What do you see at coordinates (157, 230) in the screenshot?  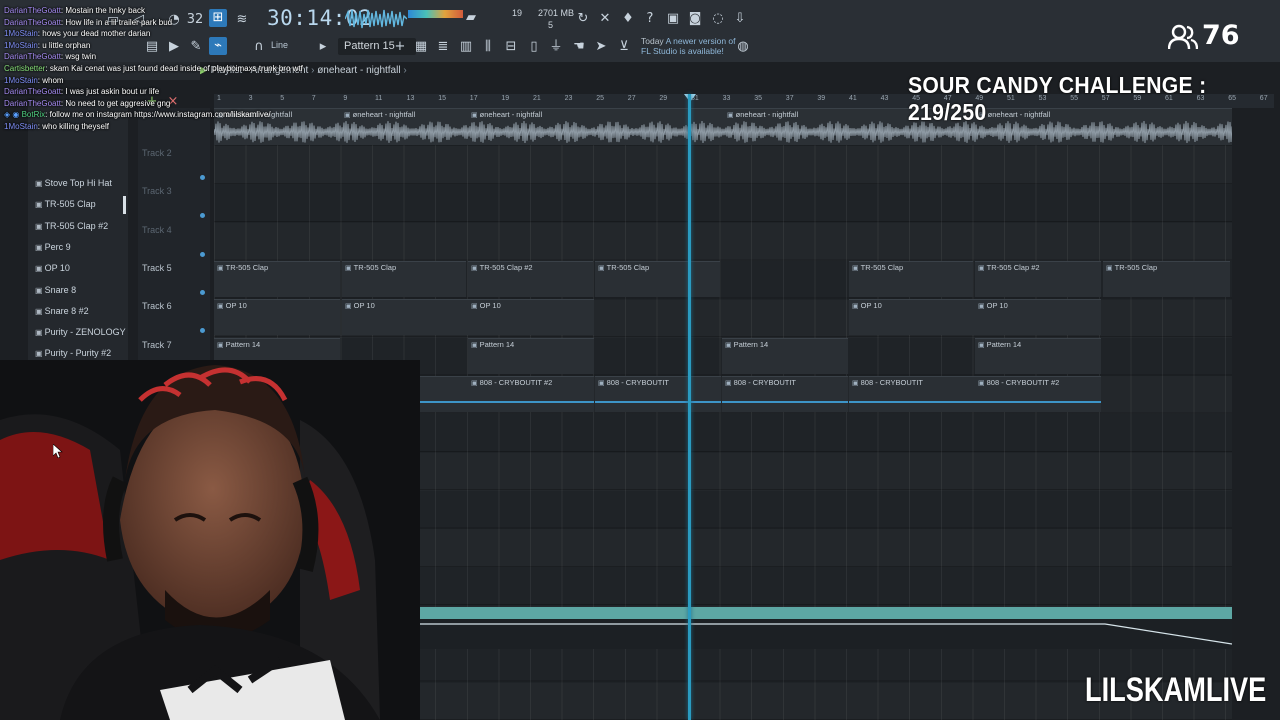 I see `track-label: Track 4` at bounding box center [157, 230].